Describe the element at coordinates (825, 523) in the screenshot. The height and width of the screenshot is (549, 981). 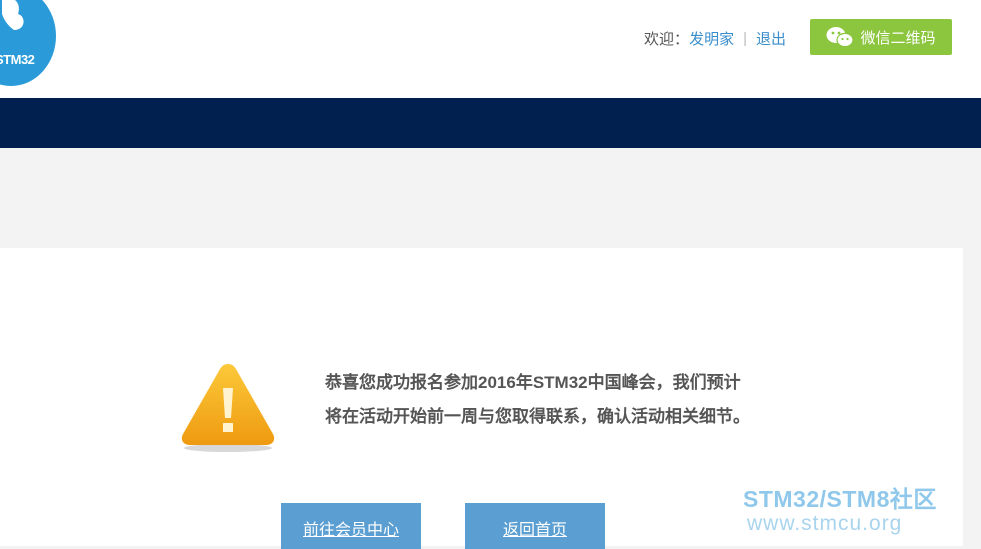
I see `watermark-url: www.stmcu.org` at that location.